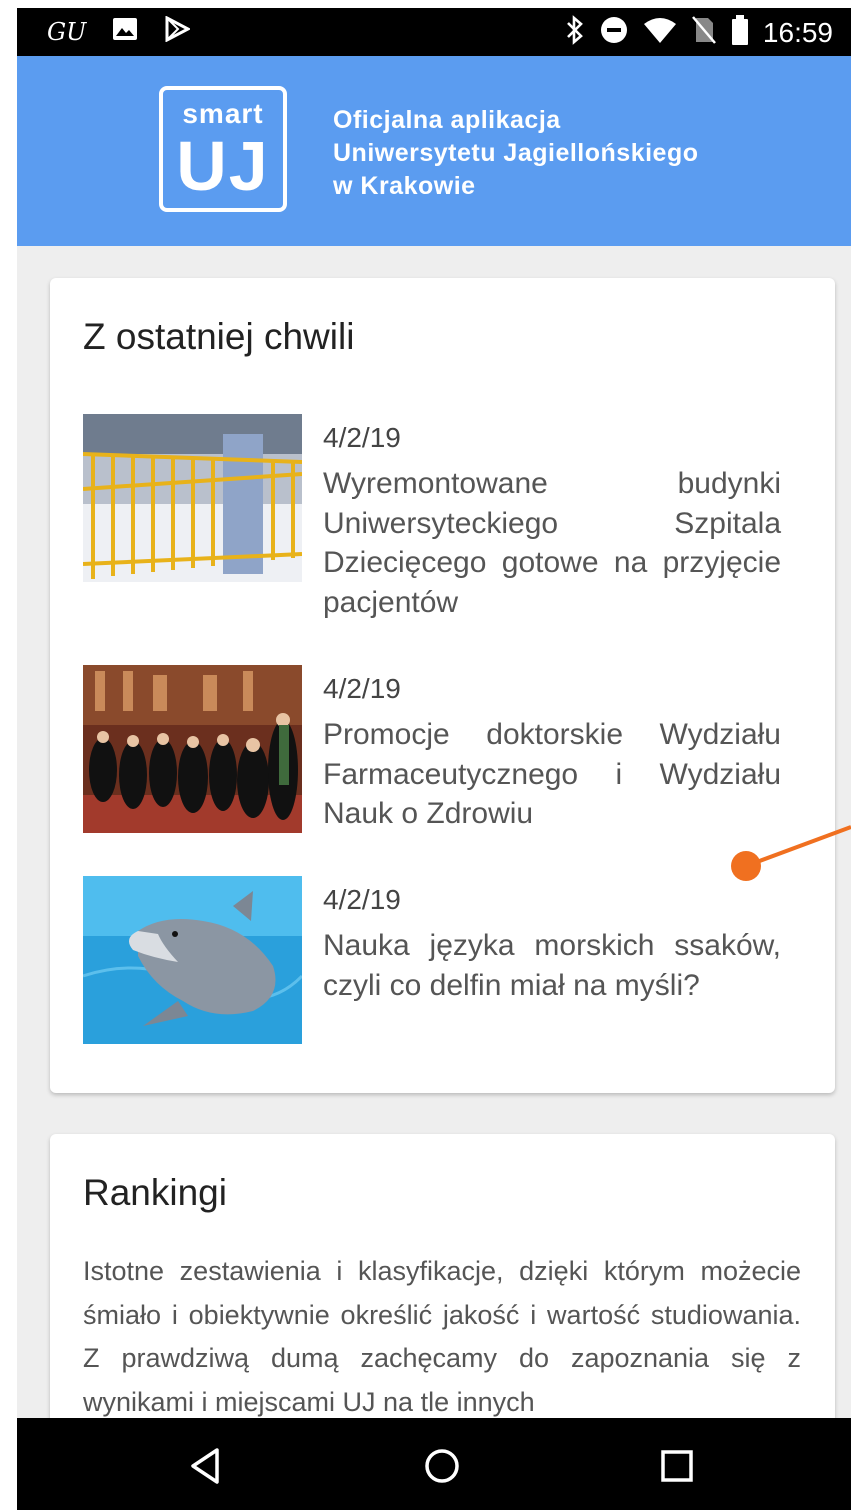 The width and height of the screenshot is (851, 1510). What do you see at coordinates (219, 336) in the screenshot?
I see `news-card-title: Z ostatniej chwili` at bounding box center [219, 336].